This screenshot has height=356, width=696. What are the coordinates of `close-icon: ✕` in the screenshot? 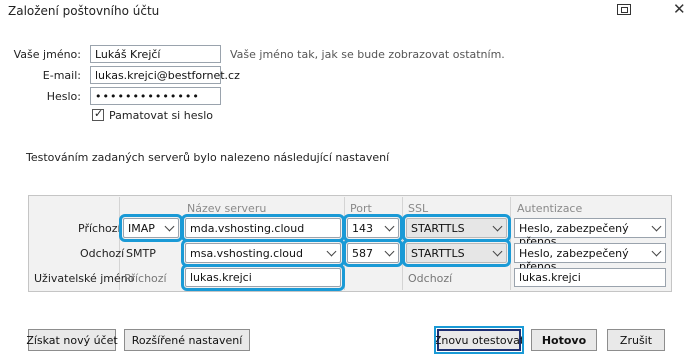 It's located at (679, 9).